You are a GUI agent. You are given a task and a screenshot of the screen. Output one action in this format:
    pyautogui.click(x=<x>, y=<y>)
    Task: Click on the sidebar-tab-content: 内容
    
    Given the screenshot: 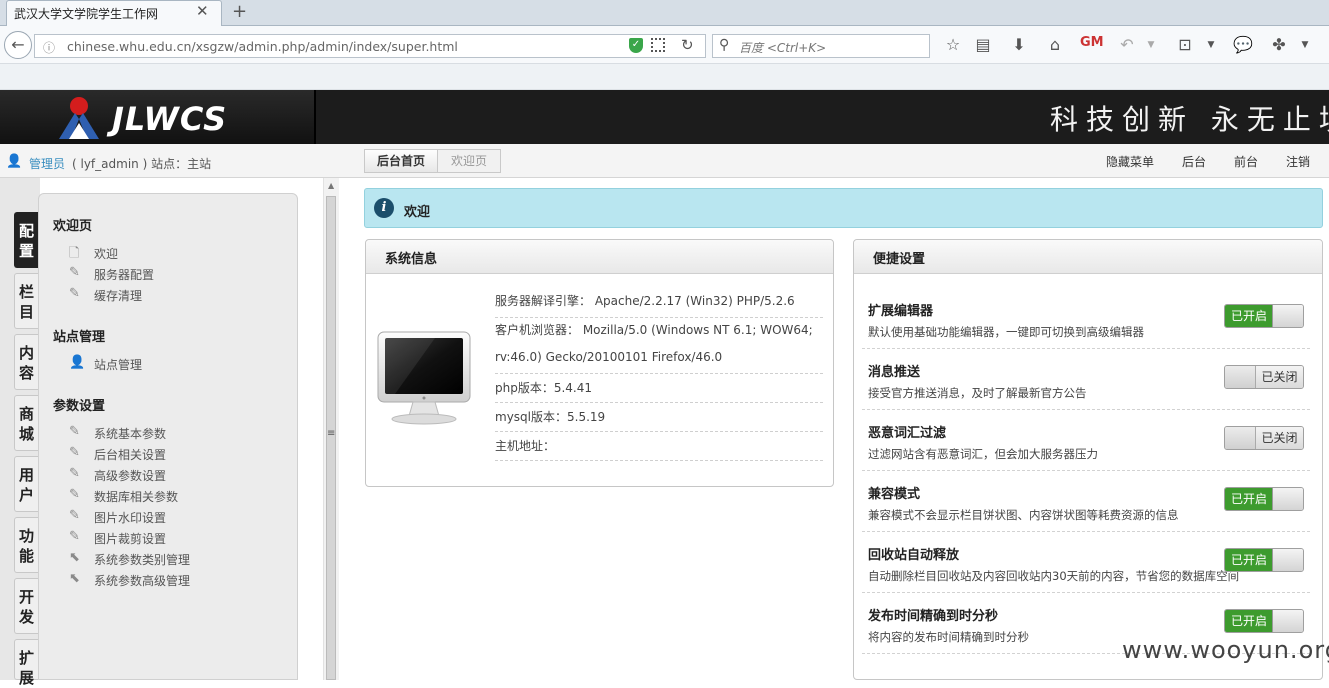 What is the action you would take?
    pyautogui.click(x=26, y=362)
    